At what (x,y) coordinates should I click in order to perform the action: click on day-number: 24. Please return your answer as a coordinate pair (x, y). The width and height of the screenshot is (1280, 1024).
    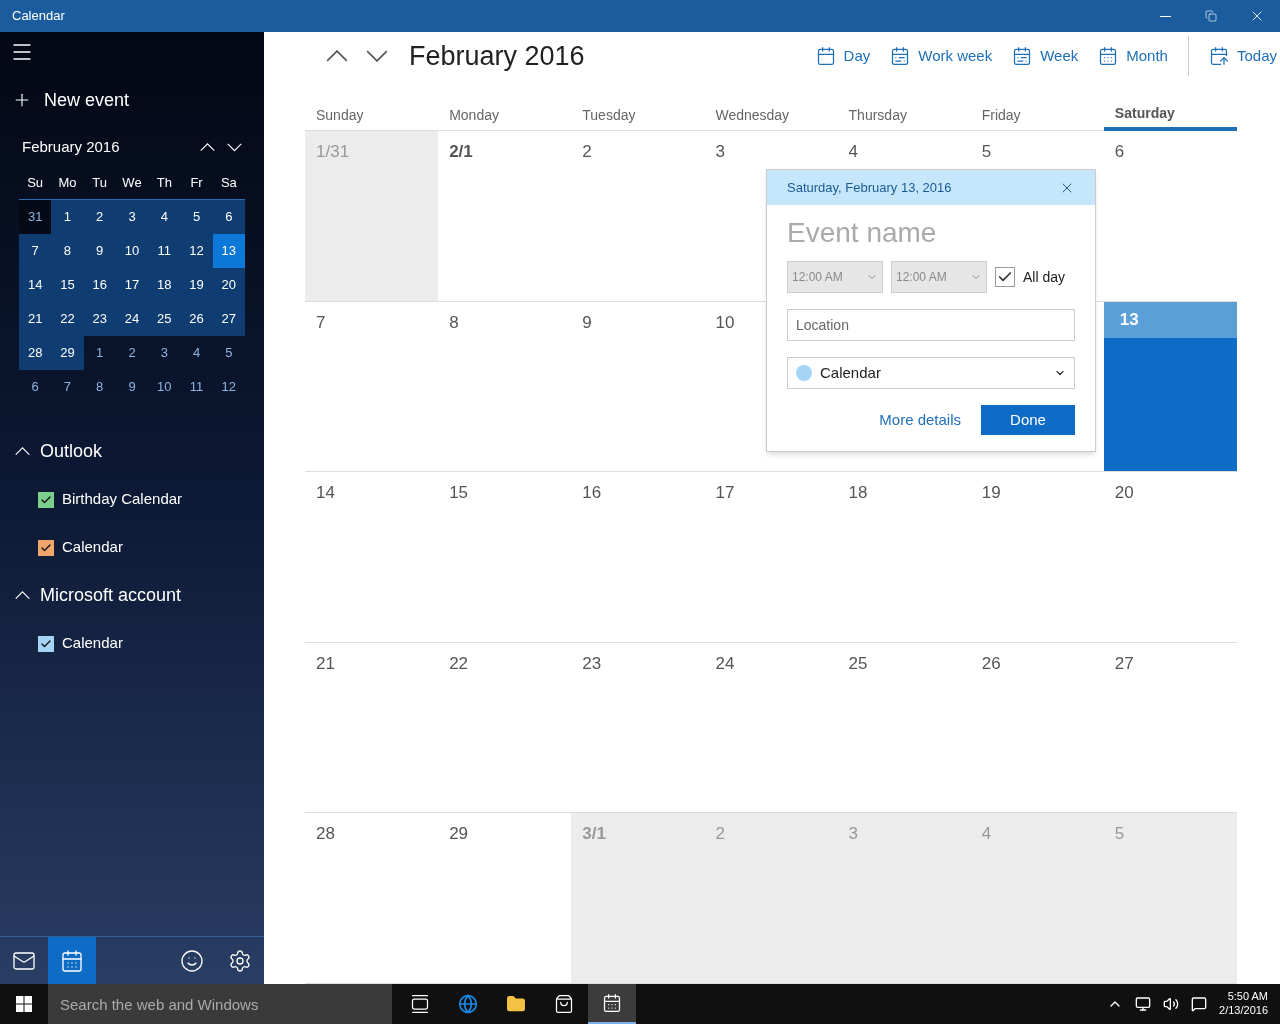
    Looking at the image, I should click on (725, 663).